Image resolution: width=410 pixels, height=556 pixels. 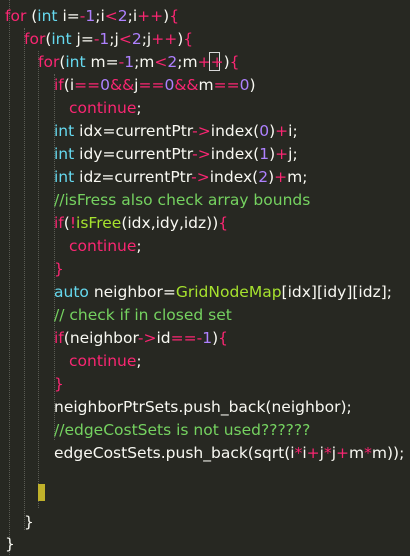 I want to click on code-token: edgeCostSets.push_back(sqrt(i, so click(x=174, y=453).